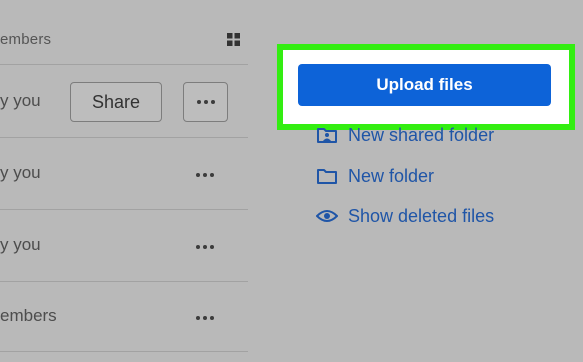 The width and height of the screenshot is (583, 362). I want to click on new-shared-folder-link: New shared folder, so click(405, 135).